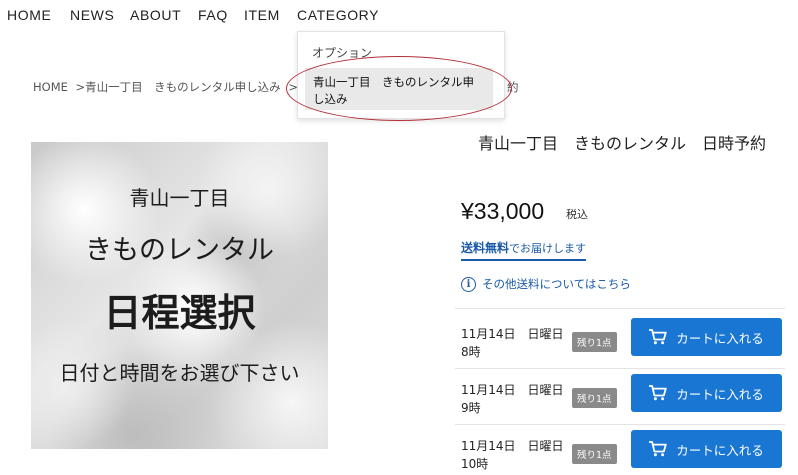 The width and height of the screenshot is (798, 475). I want to click on nav-item: ITEM, so click(262, 15).